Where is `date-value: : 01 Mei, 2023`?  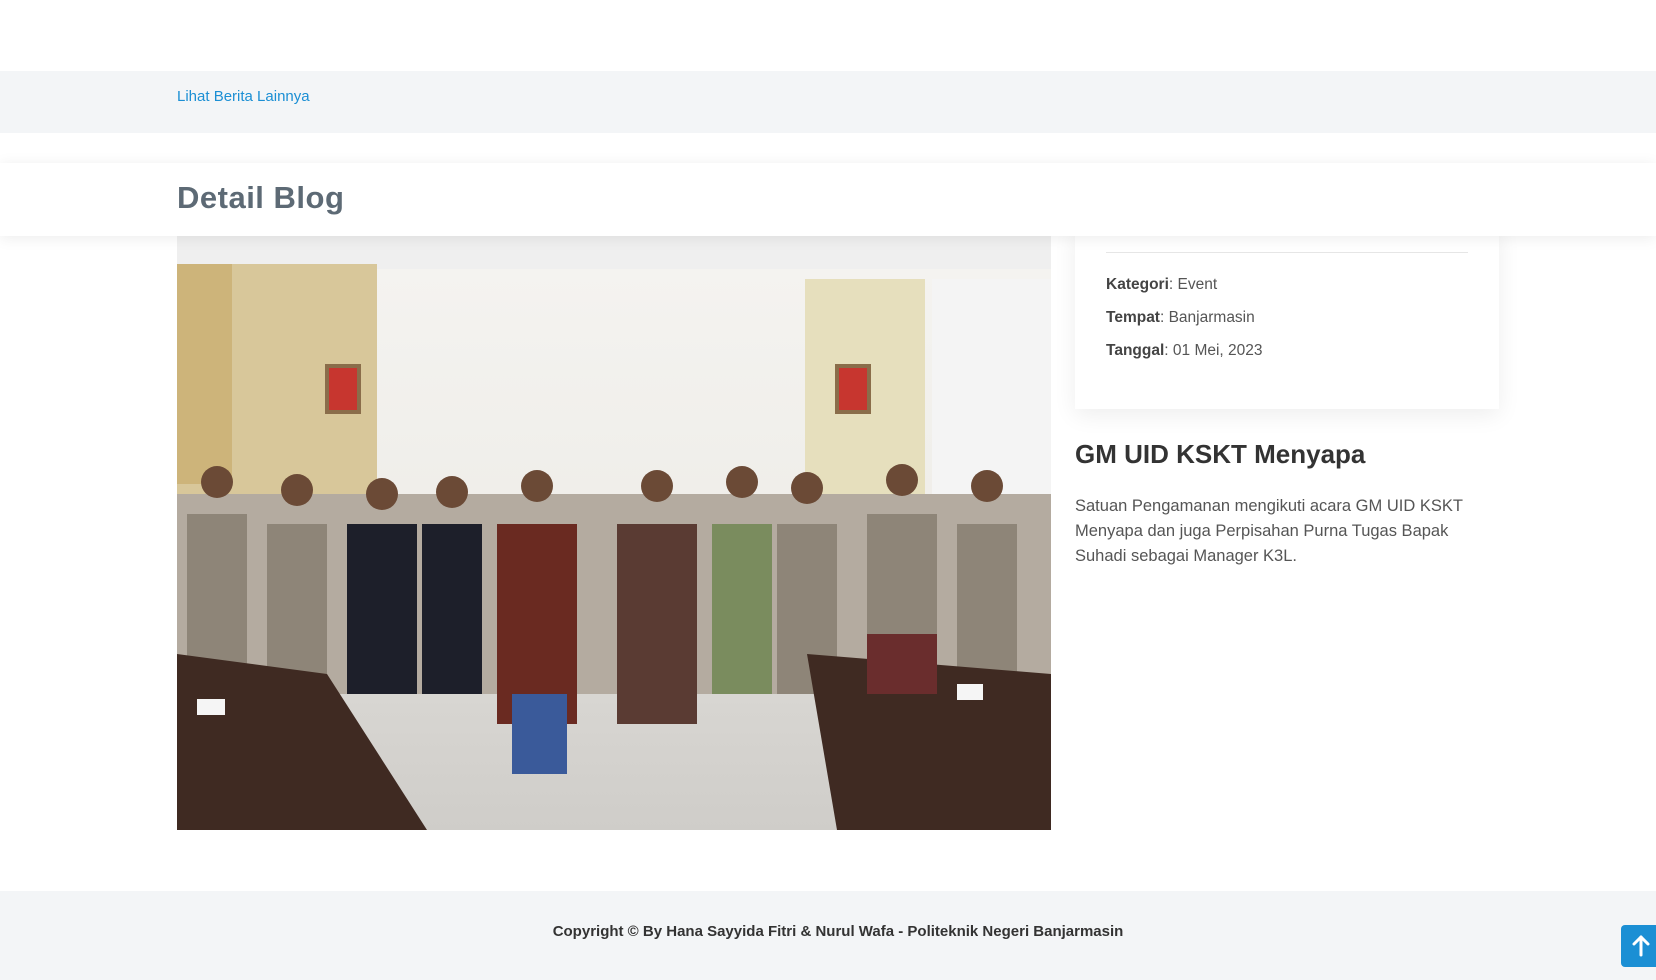
date-value: : 01 Mei, 2023 is located at coordinates (1213, 350).